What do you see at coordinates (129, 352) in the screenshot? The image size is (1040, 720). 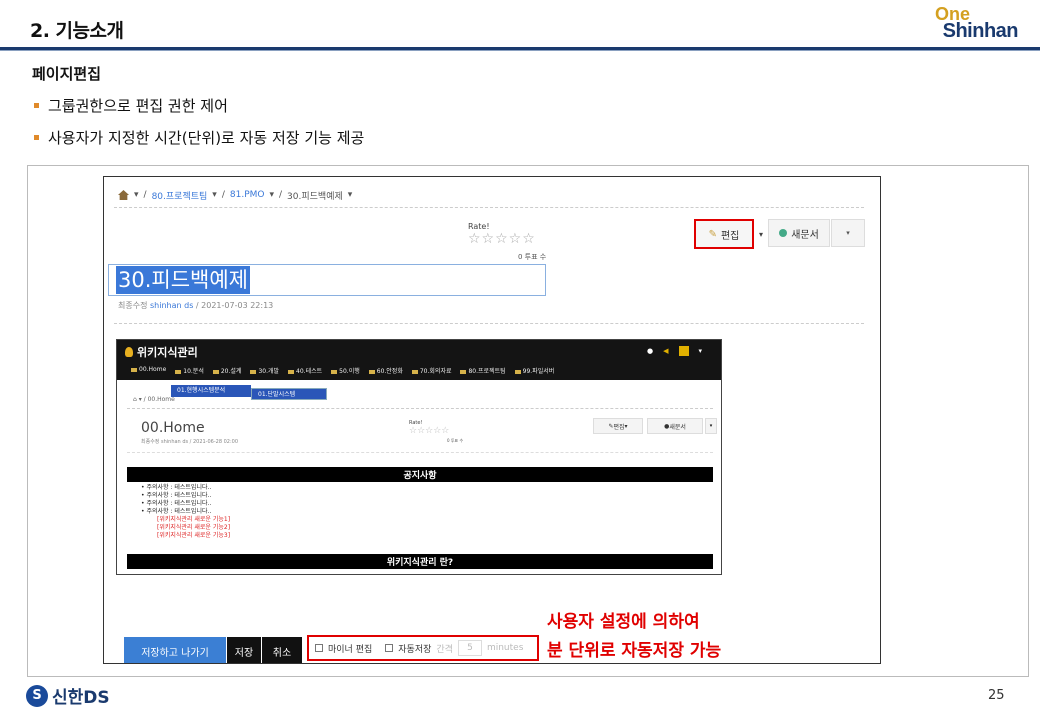 I see `lightbulb-icon` at bounding box center [129, 352].